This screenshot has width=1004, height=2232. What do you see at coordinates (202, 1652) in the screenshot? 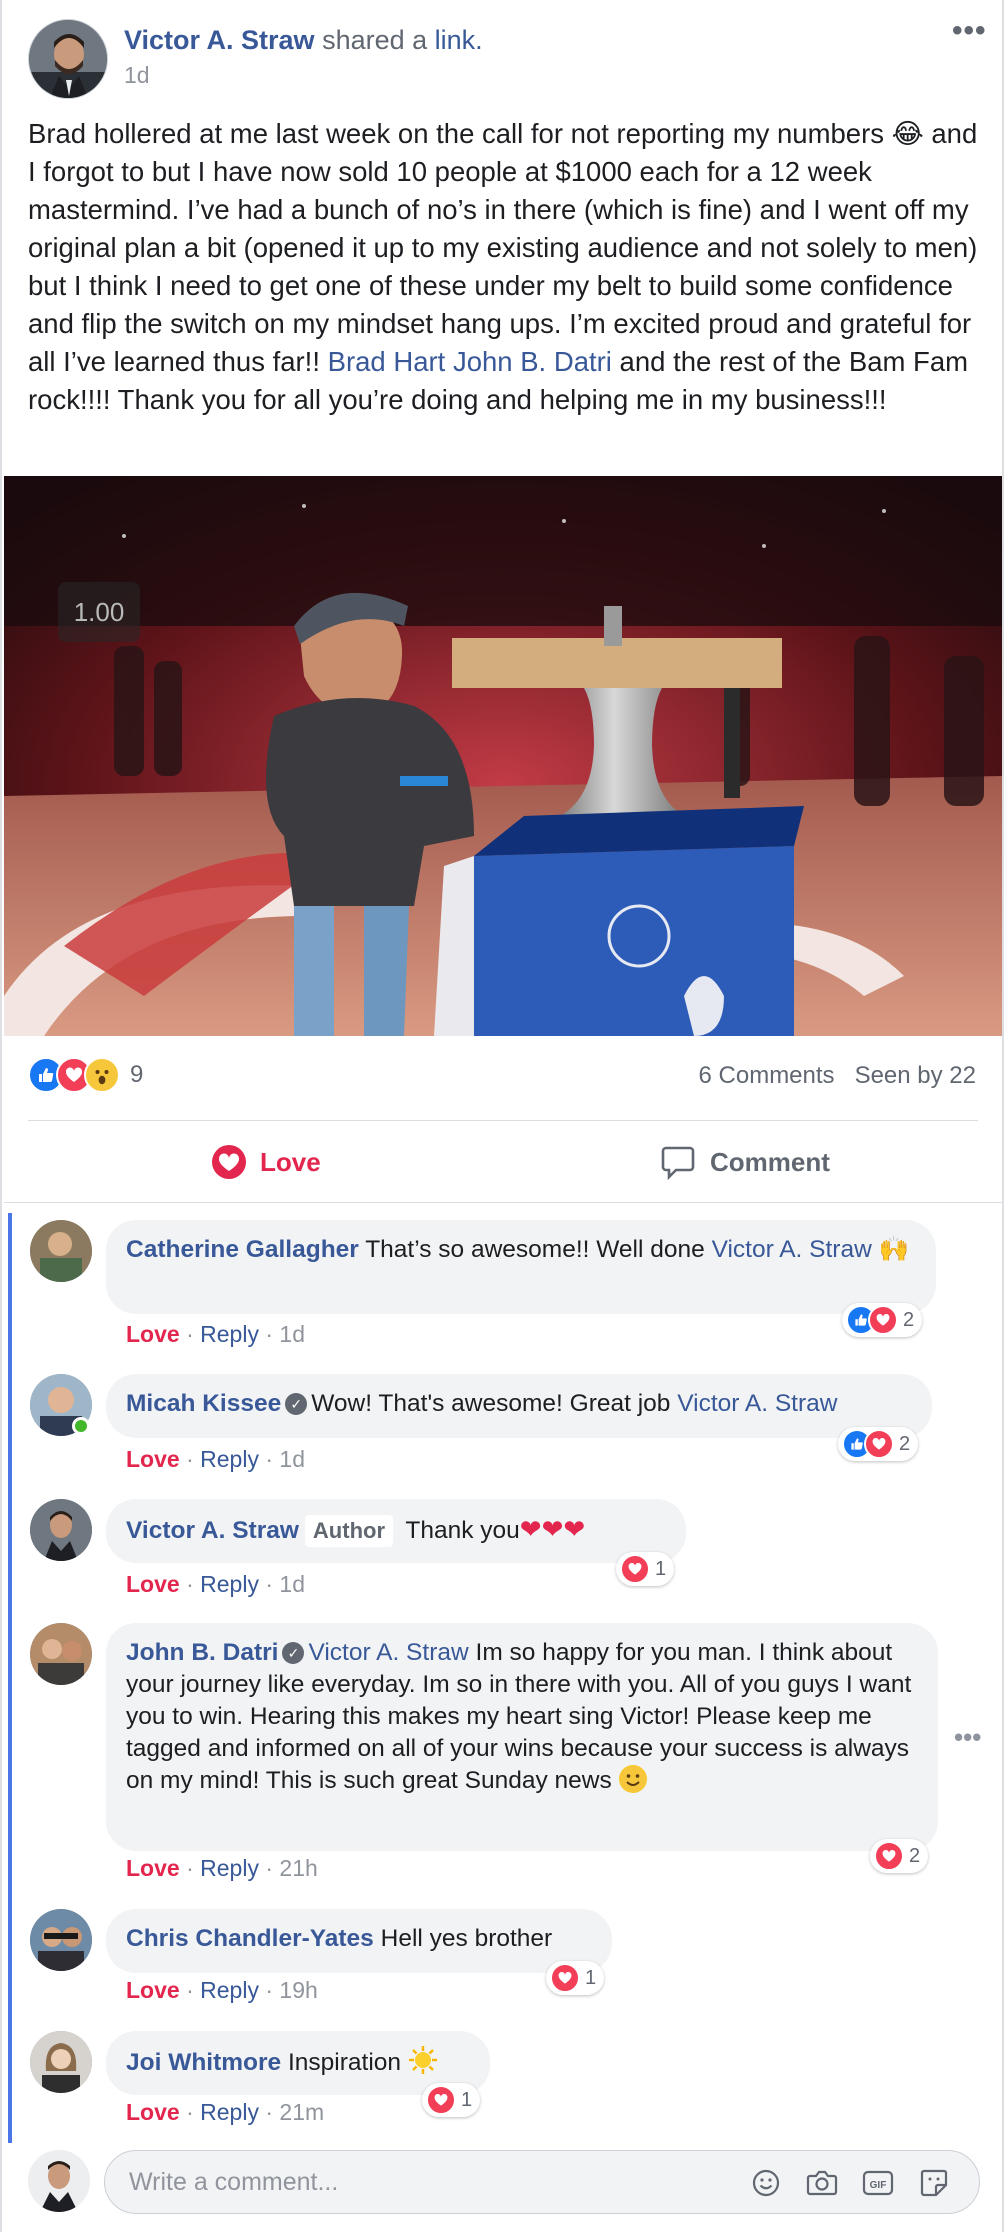
I see `comment-author: John B. Datri` at bounding box center [202, 1652].